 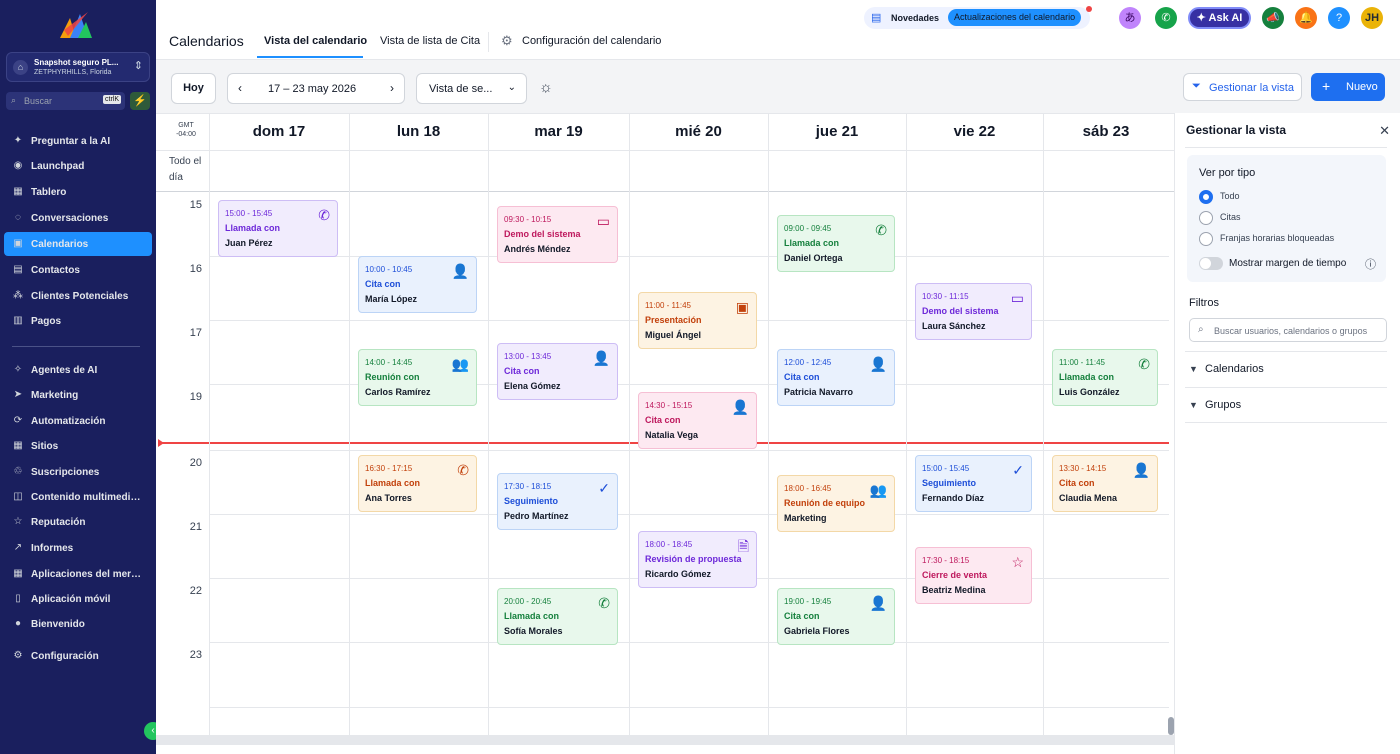 What do you see at coordinates (1211, 263) in the screenshot?
I see `time-margin-toggle` at bounding box center [1211, 263].